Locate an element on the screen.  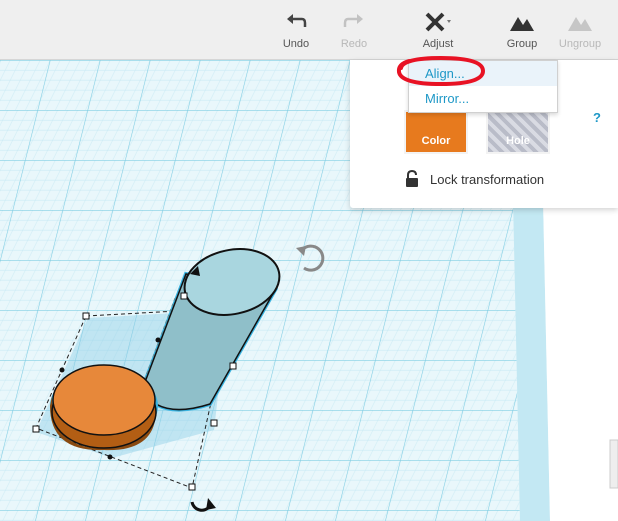
color-label: Color is located at coordinates (436, 141).